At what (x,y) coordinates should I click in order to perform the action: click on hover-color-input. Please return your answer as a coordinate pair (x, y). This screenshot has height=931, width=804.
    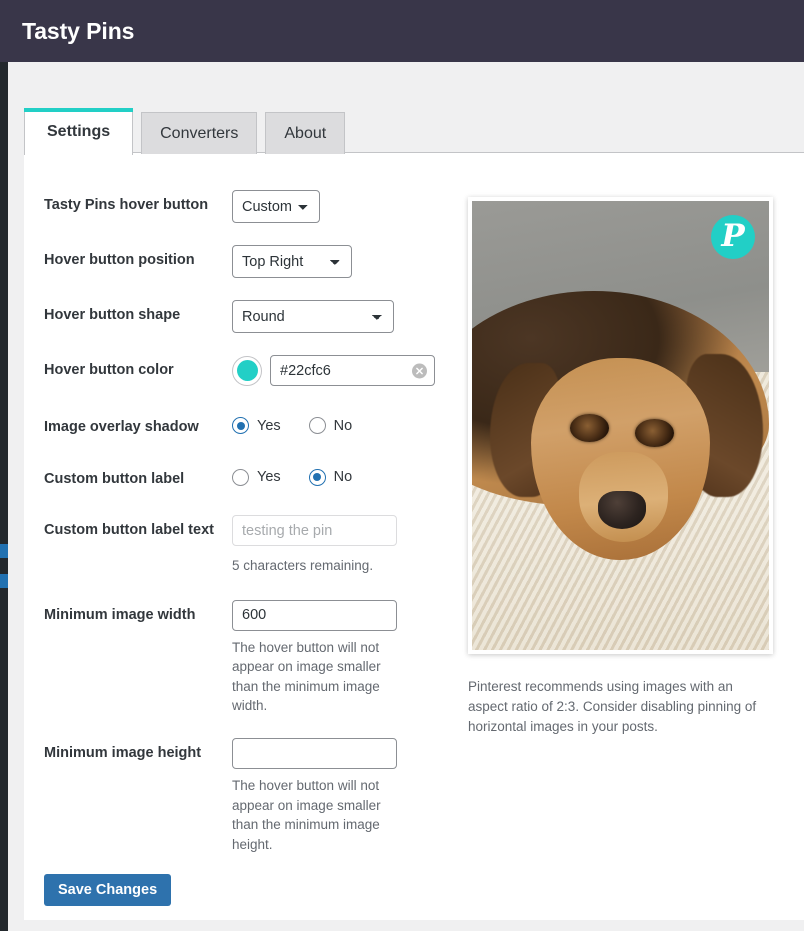
    Looking at the image, I should click on (352, 370).